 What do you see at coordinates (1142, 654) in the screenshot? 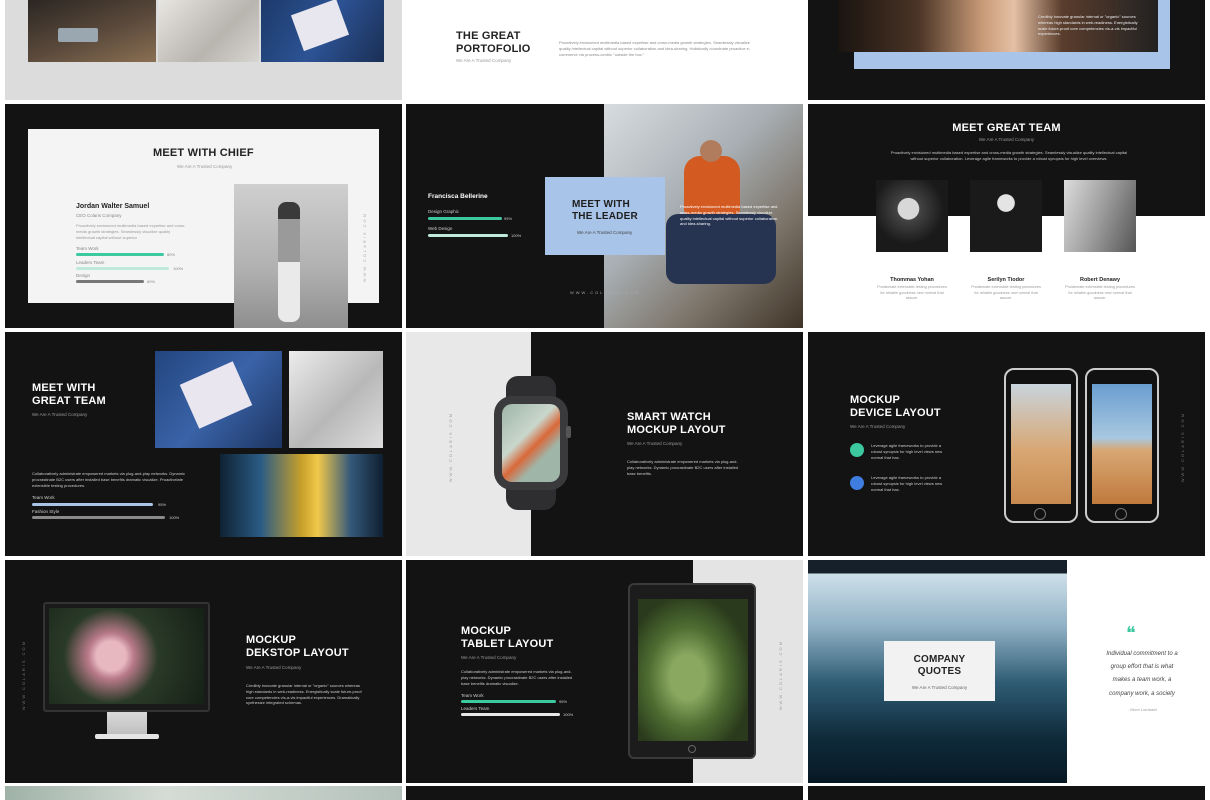
I see `quote-line: Individual commitment to a` at bounding box center [1142, 654].